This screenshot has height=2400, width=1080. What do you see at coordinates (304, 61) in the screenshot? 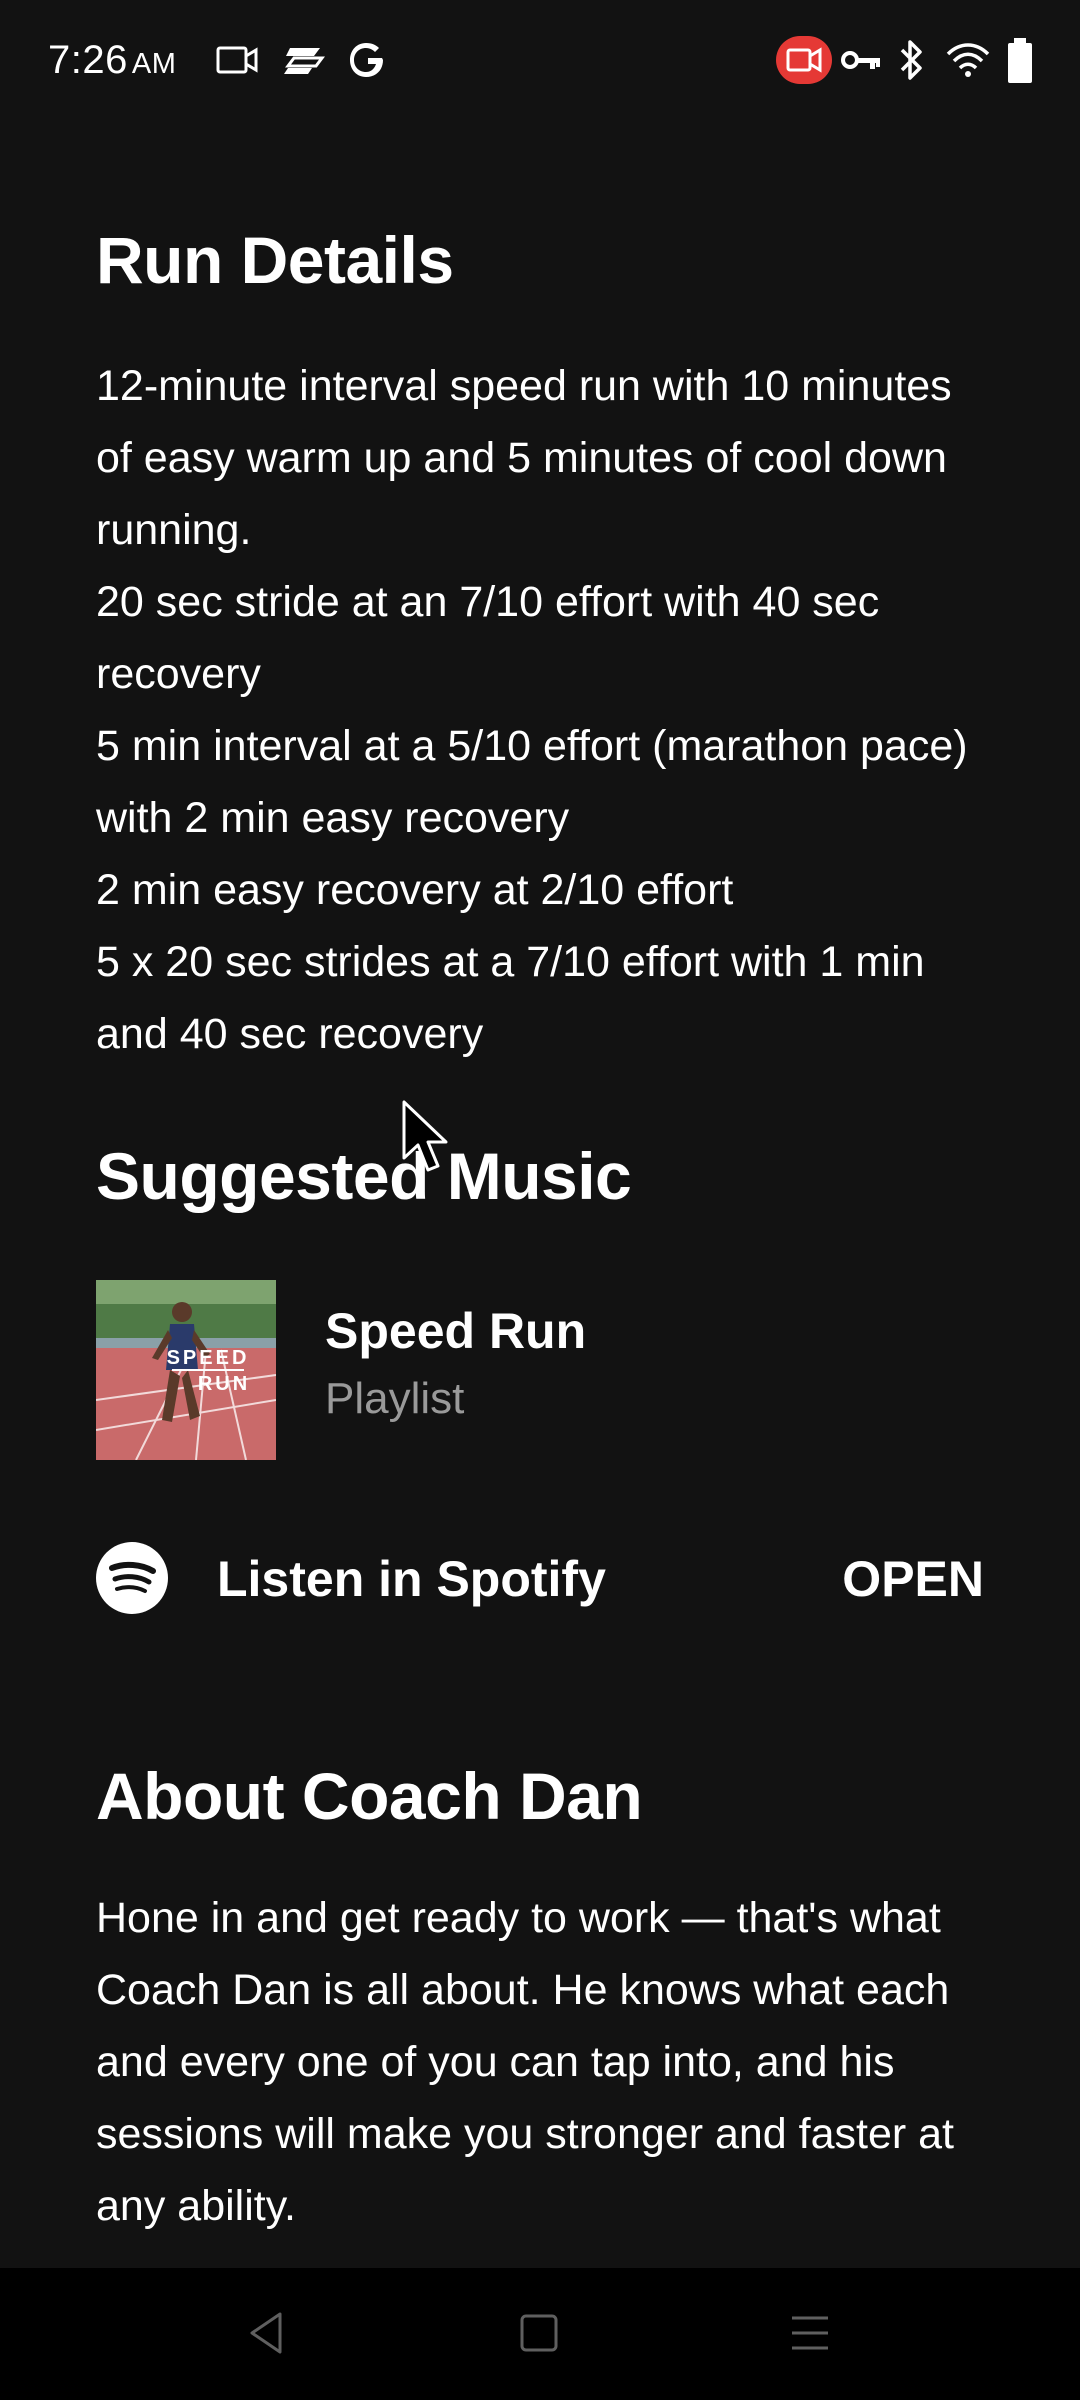
I see `cast-icon` at bounding box center [304, 61].